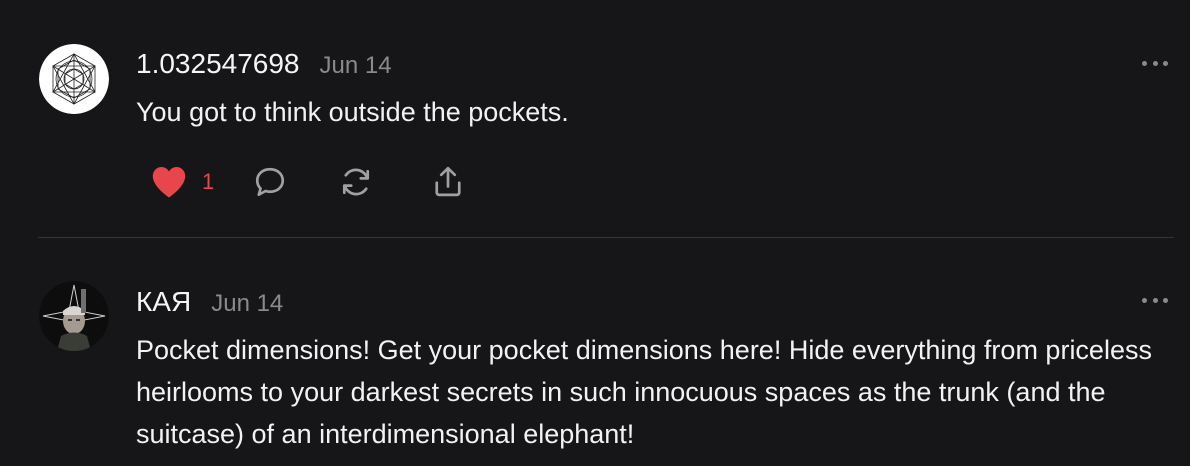 This screenshot has height=466, width=1190. I want to click on like-button: 1, so click(182, 182).